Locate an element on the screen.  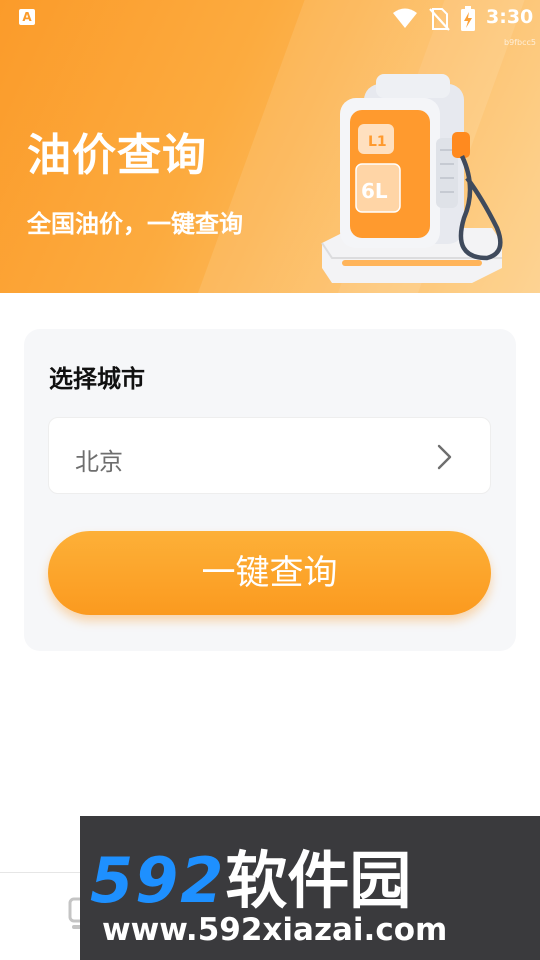
city-selector: 北京 is located at coordinates (269, 455).